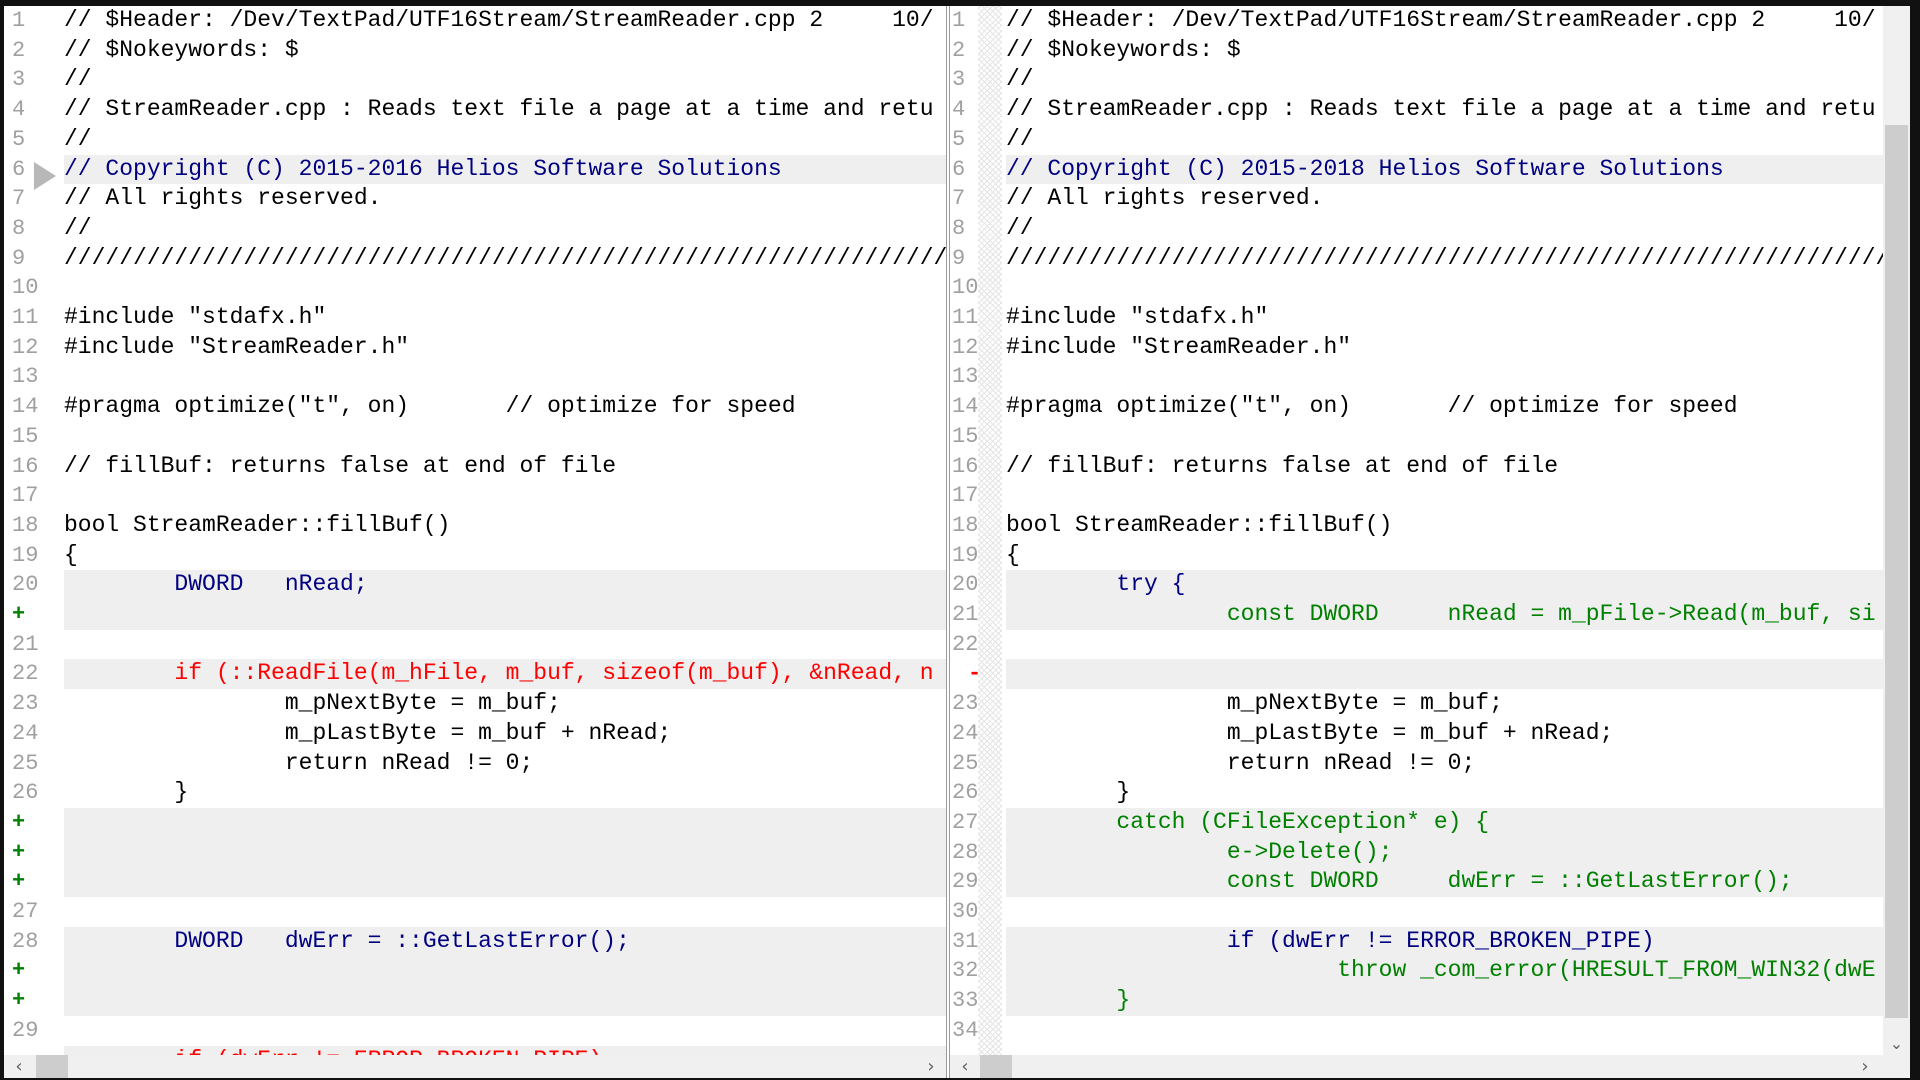 The width and height of the screenshot is (1920, 1080). I want to click on code-line: 22, so click(1416, 645).